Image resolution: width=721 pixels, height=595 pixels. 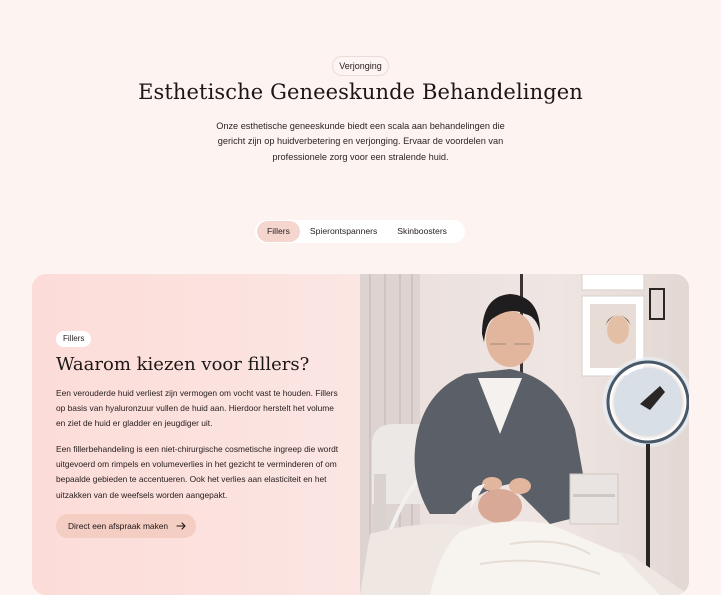 I want to click on tab-spierontspanners: Spierontspanners, so click(x=343, y=231).